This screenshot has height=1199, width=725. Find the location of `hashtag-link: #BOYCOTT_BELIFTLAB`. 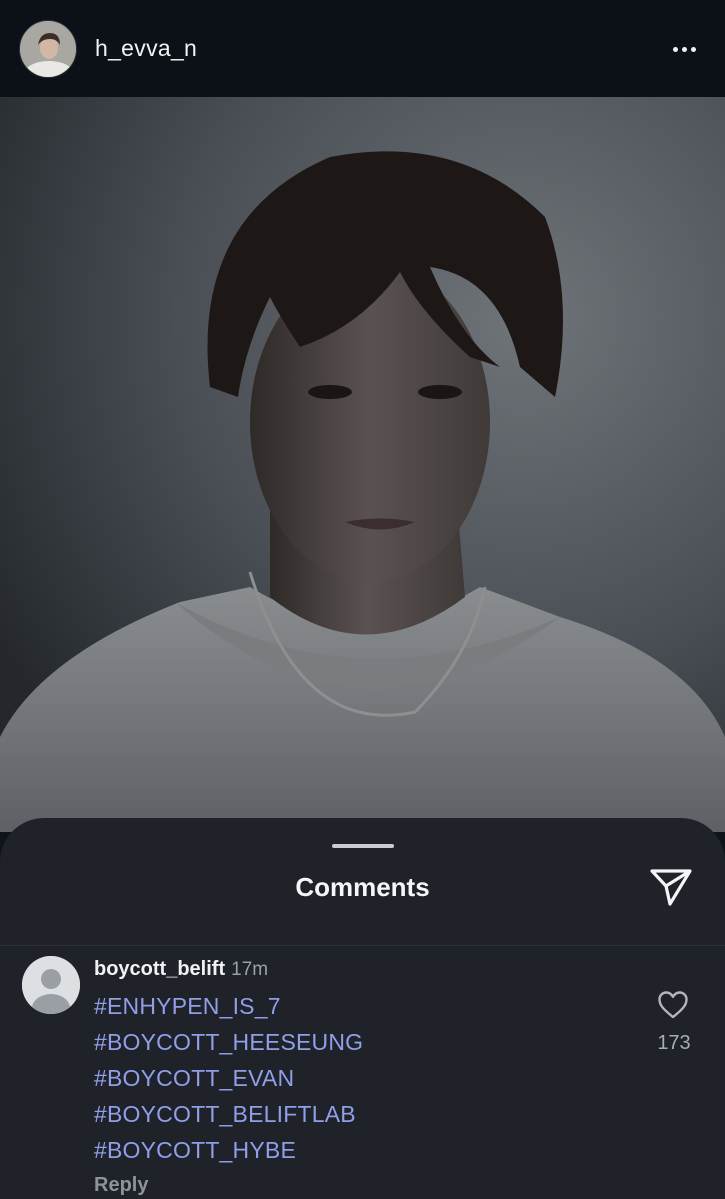

hashtag-link: #BOYCOTT_BELIFTLAB is located at coordinates (228, 1114).